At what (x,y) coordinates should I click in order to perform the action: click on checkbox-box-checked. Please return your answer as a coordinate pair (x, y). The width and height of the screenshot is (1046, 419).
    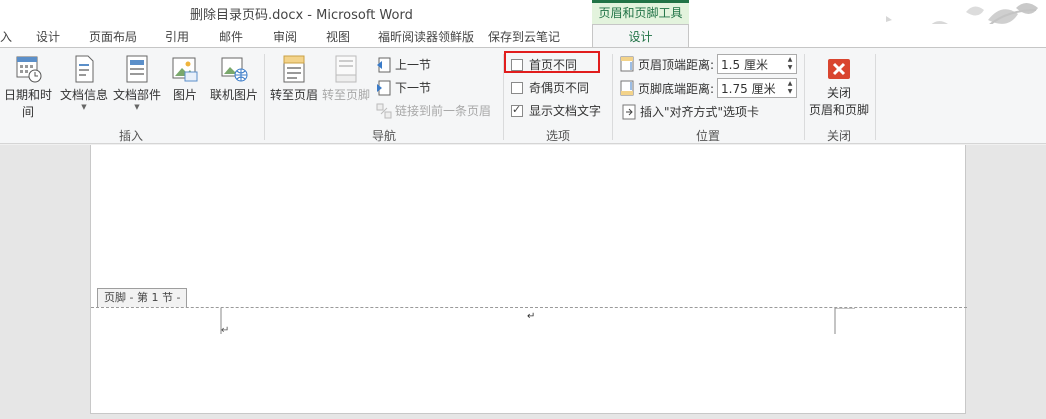
    Looking at the image, I should click on (517, 110).